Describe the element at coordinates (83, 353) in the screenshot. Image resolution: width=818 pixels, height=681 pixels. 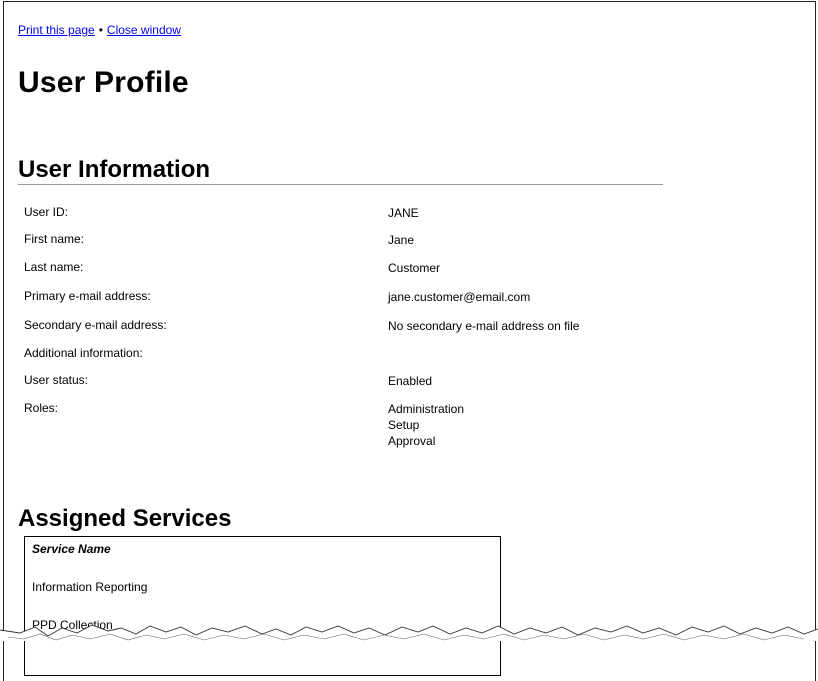
I see `additional-info-label: Additional information:` at that location.